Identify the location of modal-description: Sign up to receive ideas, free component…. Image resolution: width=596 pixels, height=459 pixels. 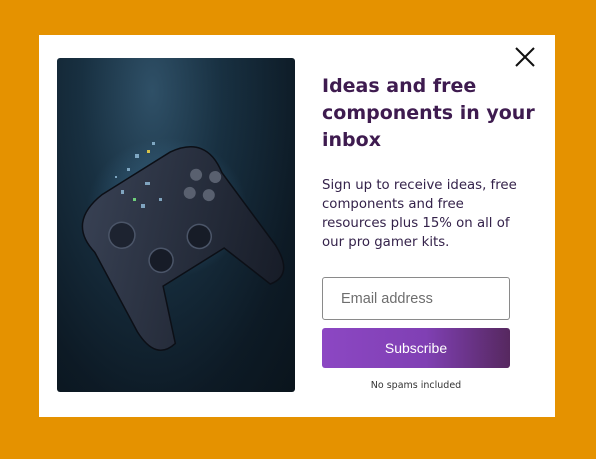
(419, 214).